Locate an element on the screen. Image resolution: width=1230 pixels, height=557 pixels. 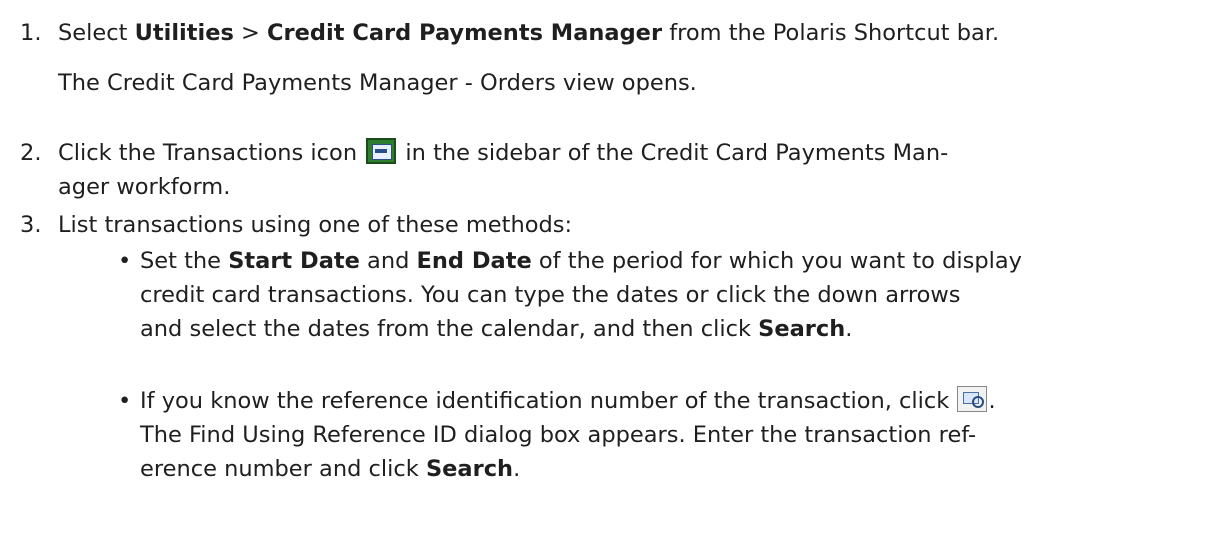
menu-utilities: Utilities is located at coordinates (184, 33).